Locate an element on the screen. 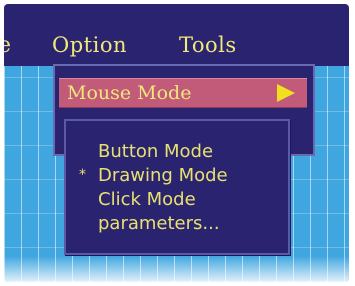  submenu-item-drawing-mode: Drawing Mode is located at coordinates (163, 175).